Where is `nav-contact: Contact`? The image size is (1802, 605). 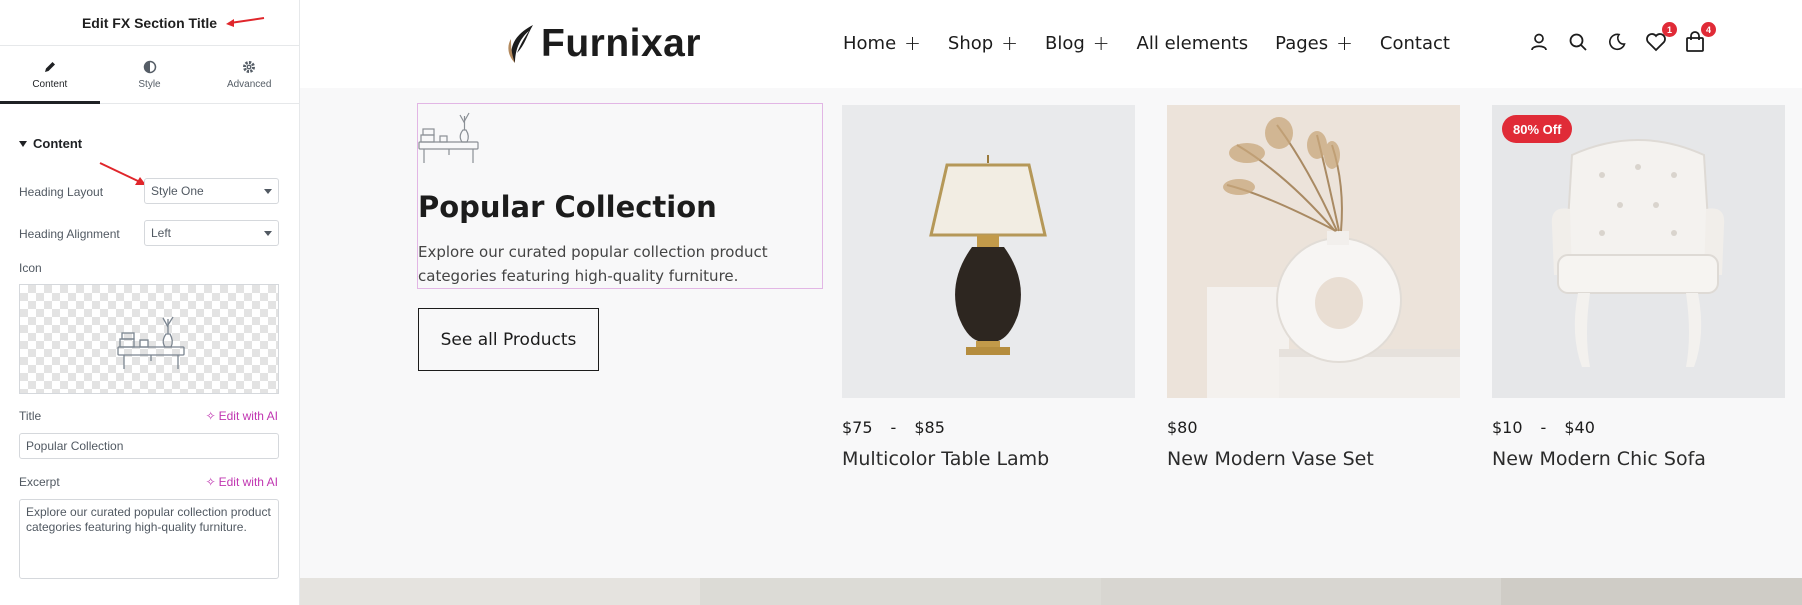 nav-contact: Contact is located at coordinates (1415, 43).